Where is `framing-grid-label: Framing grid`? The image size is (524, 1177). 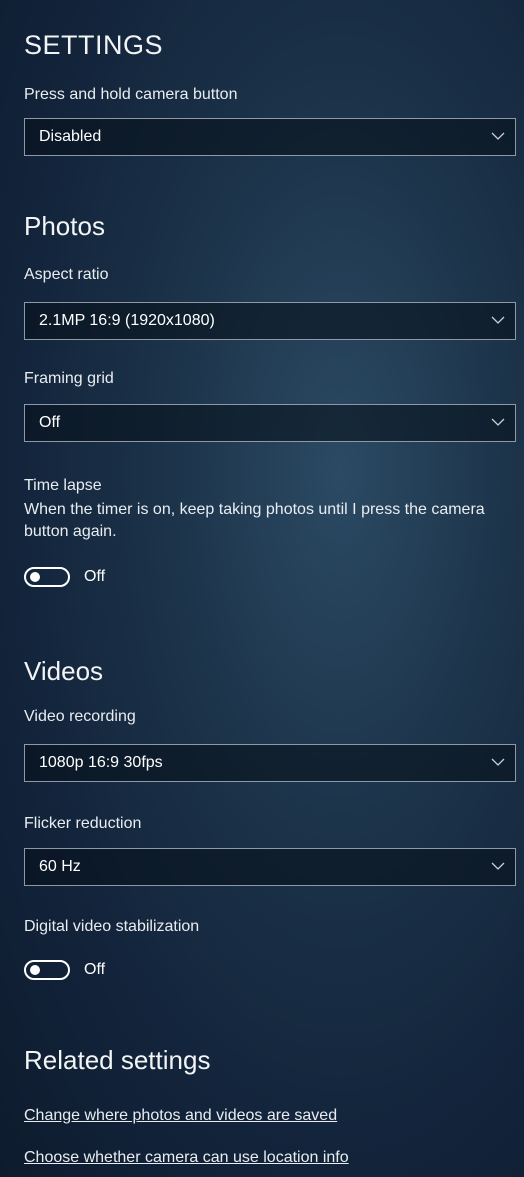 framing-grid-label: Framing grid is located at coordinates (69, 378).